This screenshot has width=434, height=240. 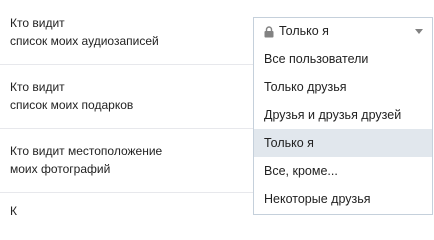 I want to click on setting-label-gifts-line2: список моих подарков, so click(x=72, y=105).